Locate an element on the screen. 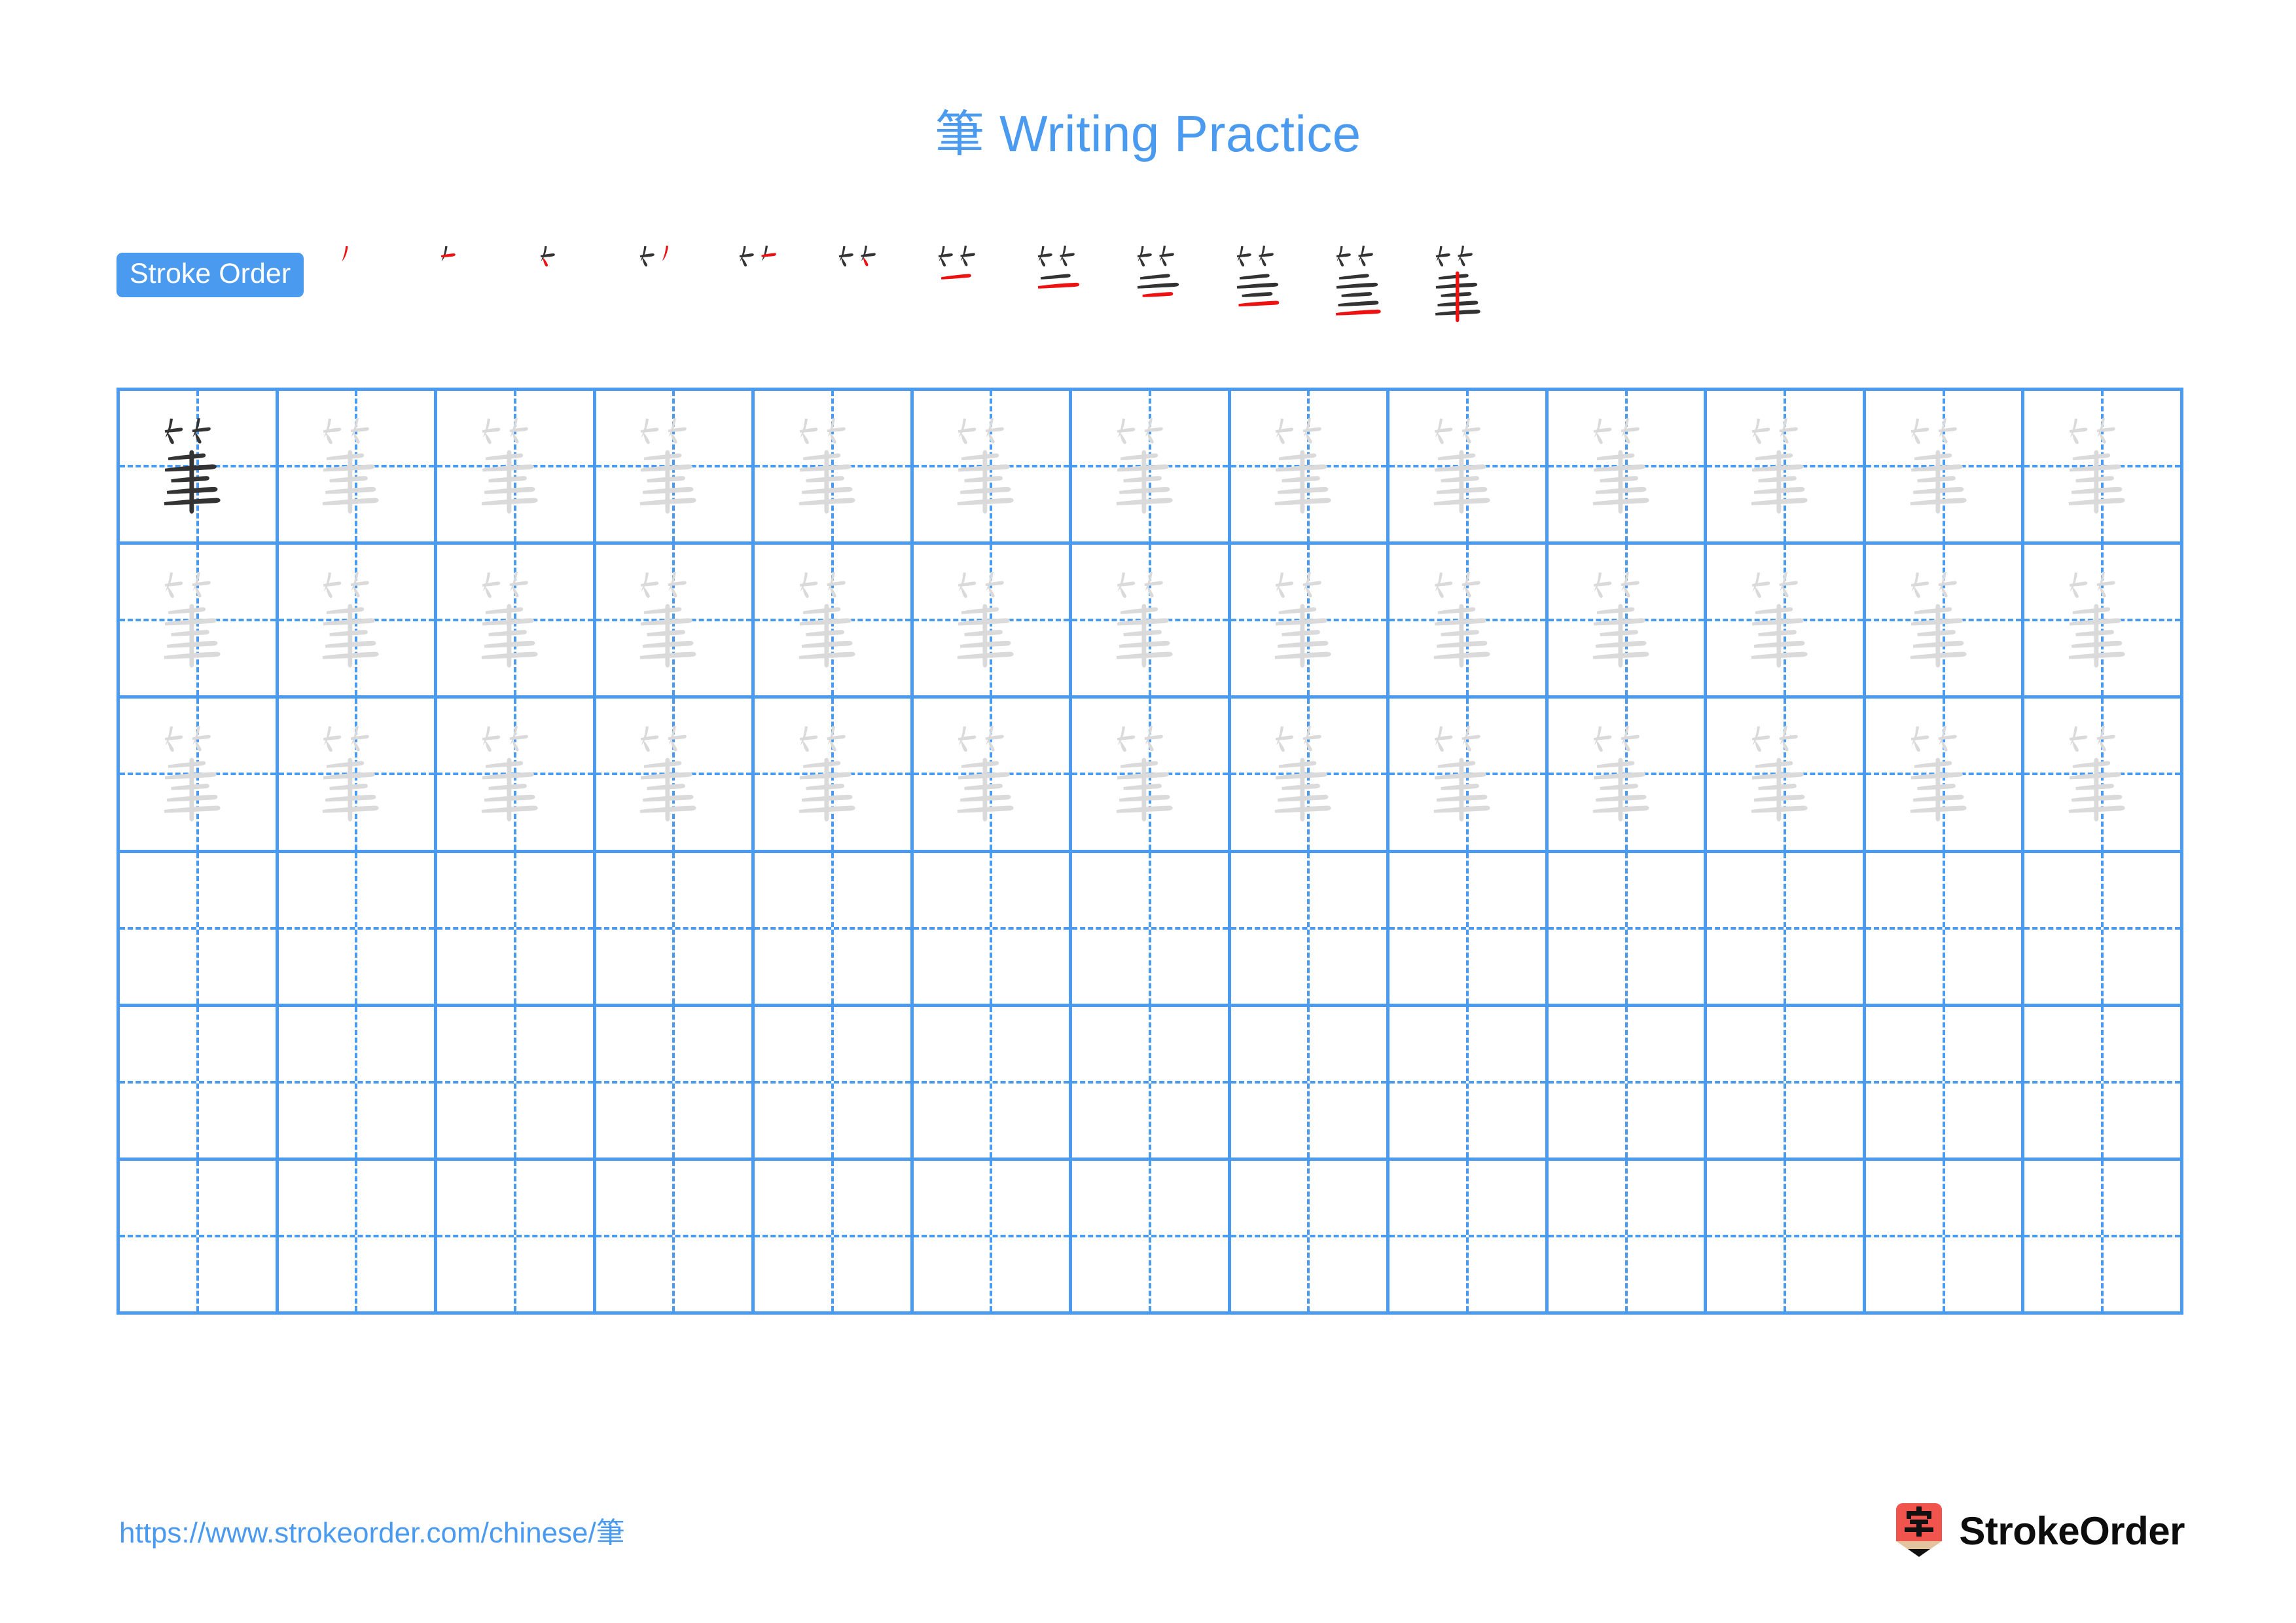 Image resolution: width=2296 pixels, height=1623 pixels. footer-url: https://www.strokeorder.com/chinese/筆 is located at coordinates (372, 1530).